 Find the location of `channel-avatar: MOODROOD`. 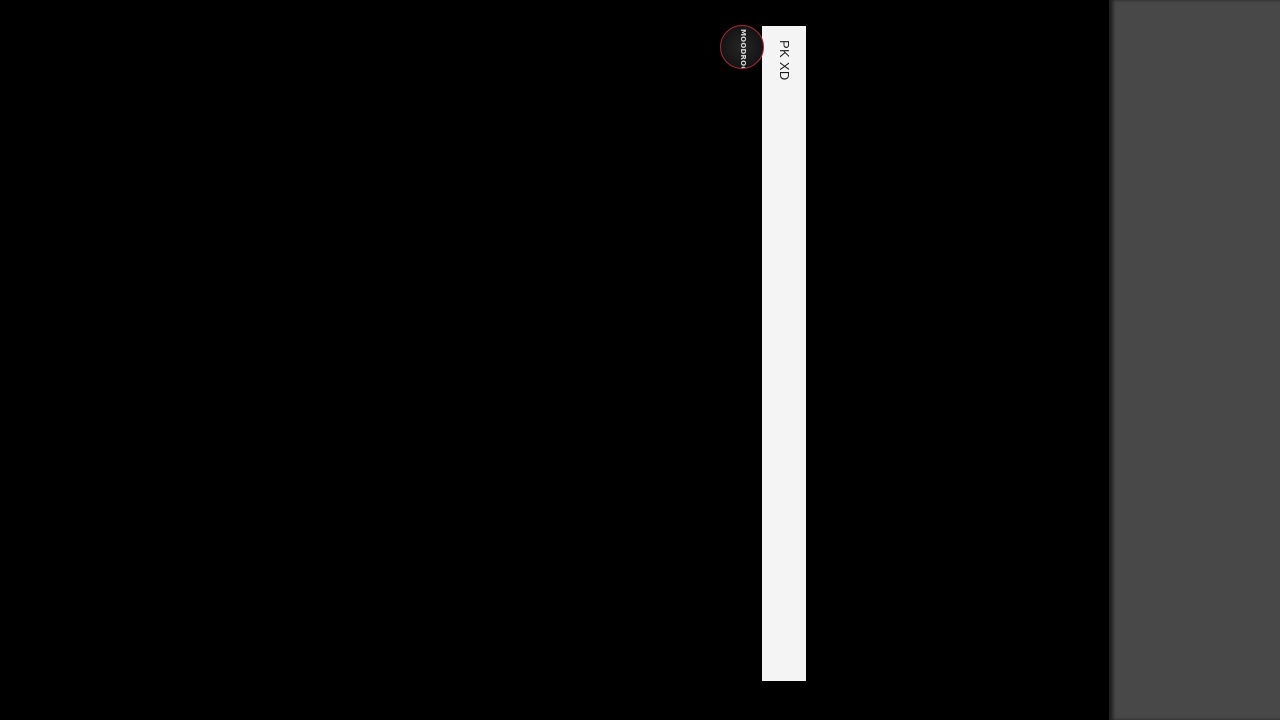

channel-avatar: MOODROOD is located at coordinates (742, 47).